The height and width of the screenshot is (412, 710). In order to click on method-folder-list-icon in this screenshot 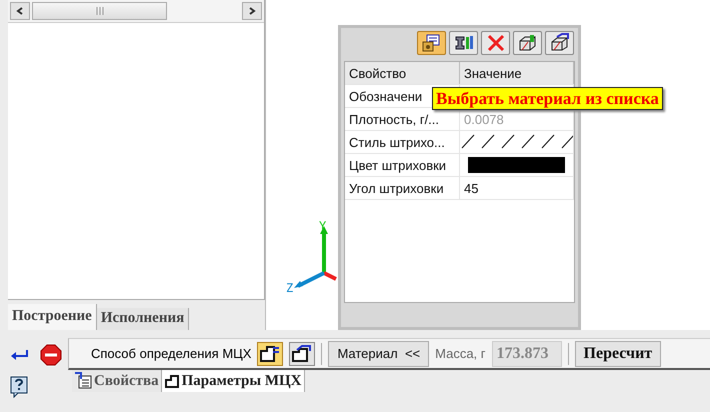, I will do `click(270, 354)`.